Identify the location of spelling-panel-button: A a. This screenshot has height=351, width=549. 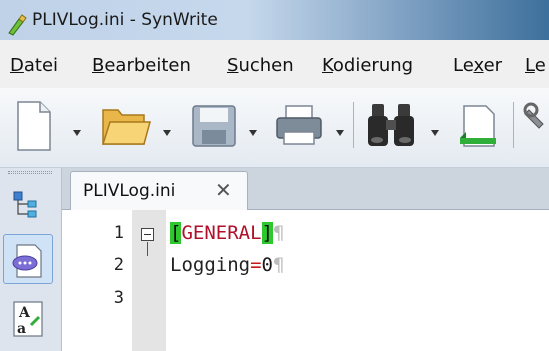
(28, 317).